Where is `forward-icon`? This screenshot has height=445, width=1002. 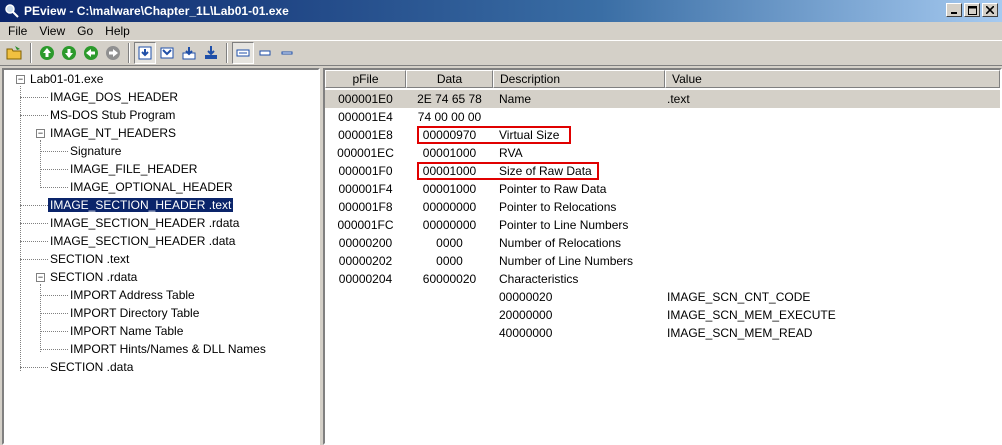
forward-icon is located at coordinates (113, 53).